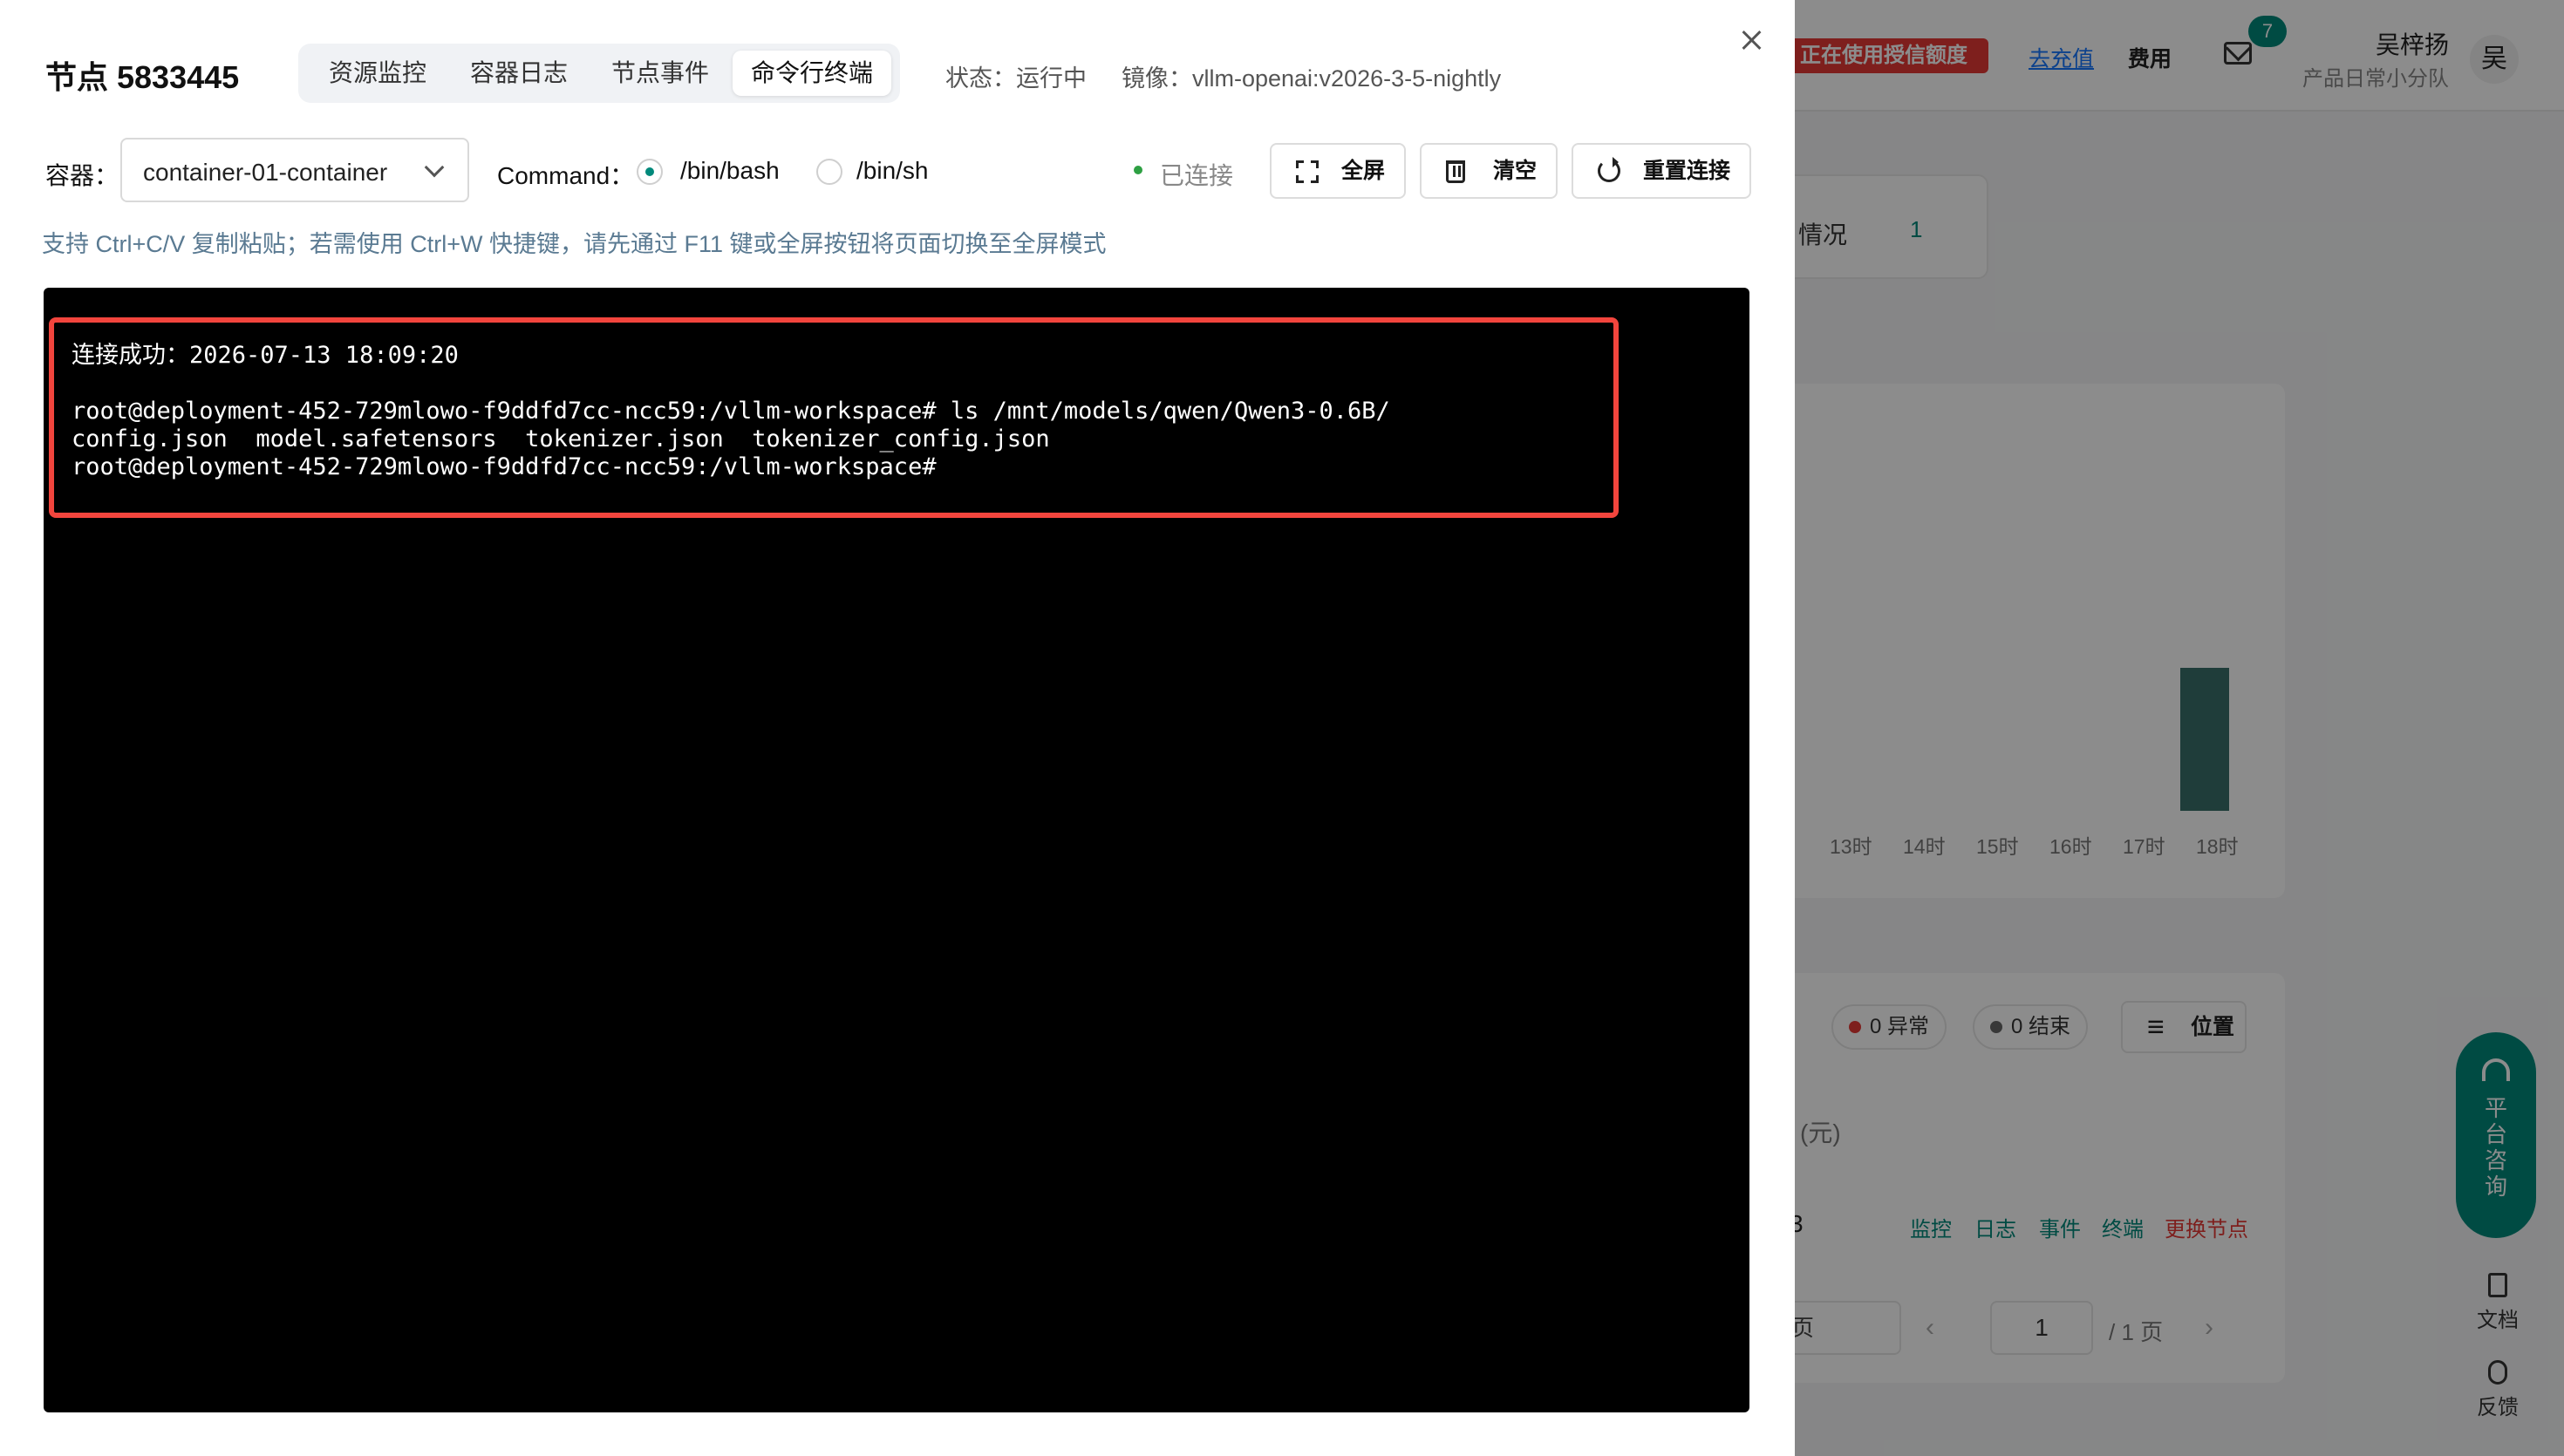 The image size is (2564, 1456). I want to click on reconnect-button: 重置连接, so click(1661, 171).